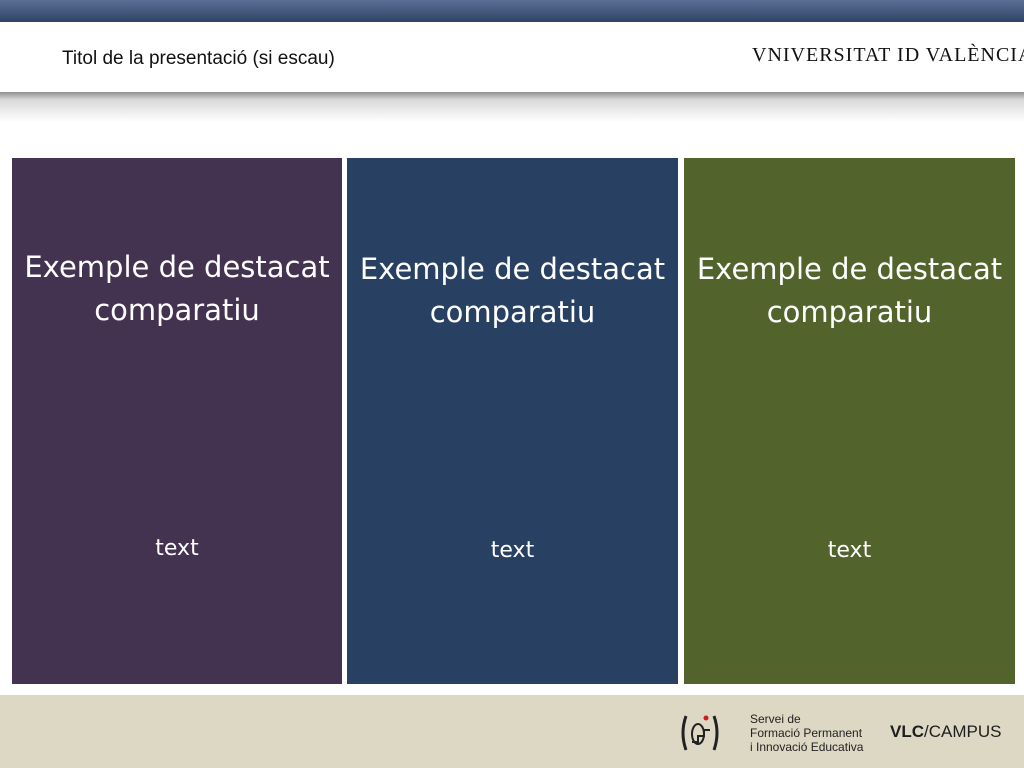 This screenshot has height=768, width=1024. What do you see at coordinates (700, 733) in the screenshot?
I see `service-logo-icon` at bounding box center [700, 733].